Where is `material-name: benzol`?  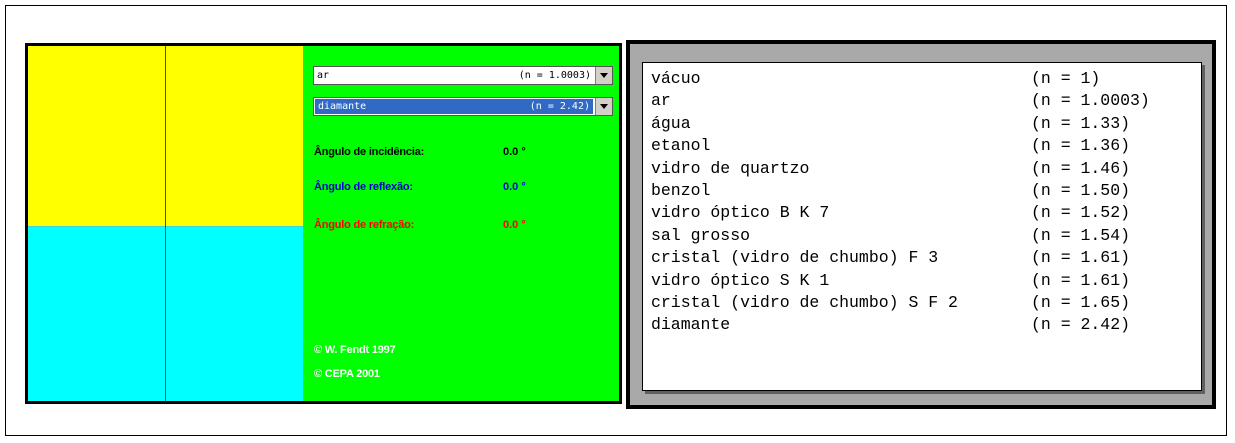
material-name: benzol is located at coordinates (681, 191).